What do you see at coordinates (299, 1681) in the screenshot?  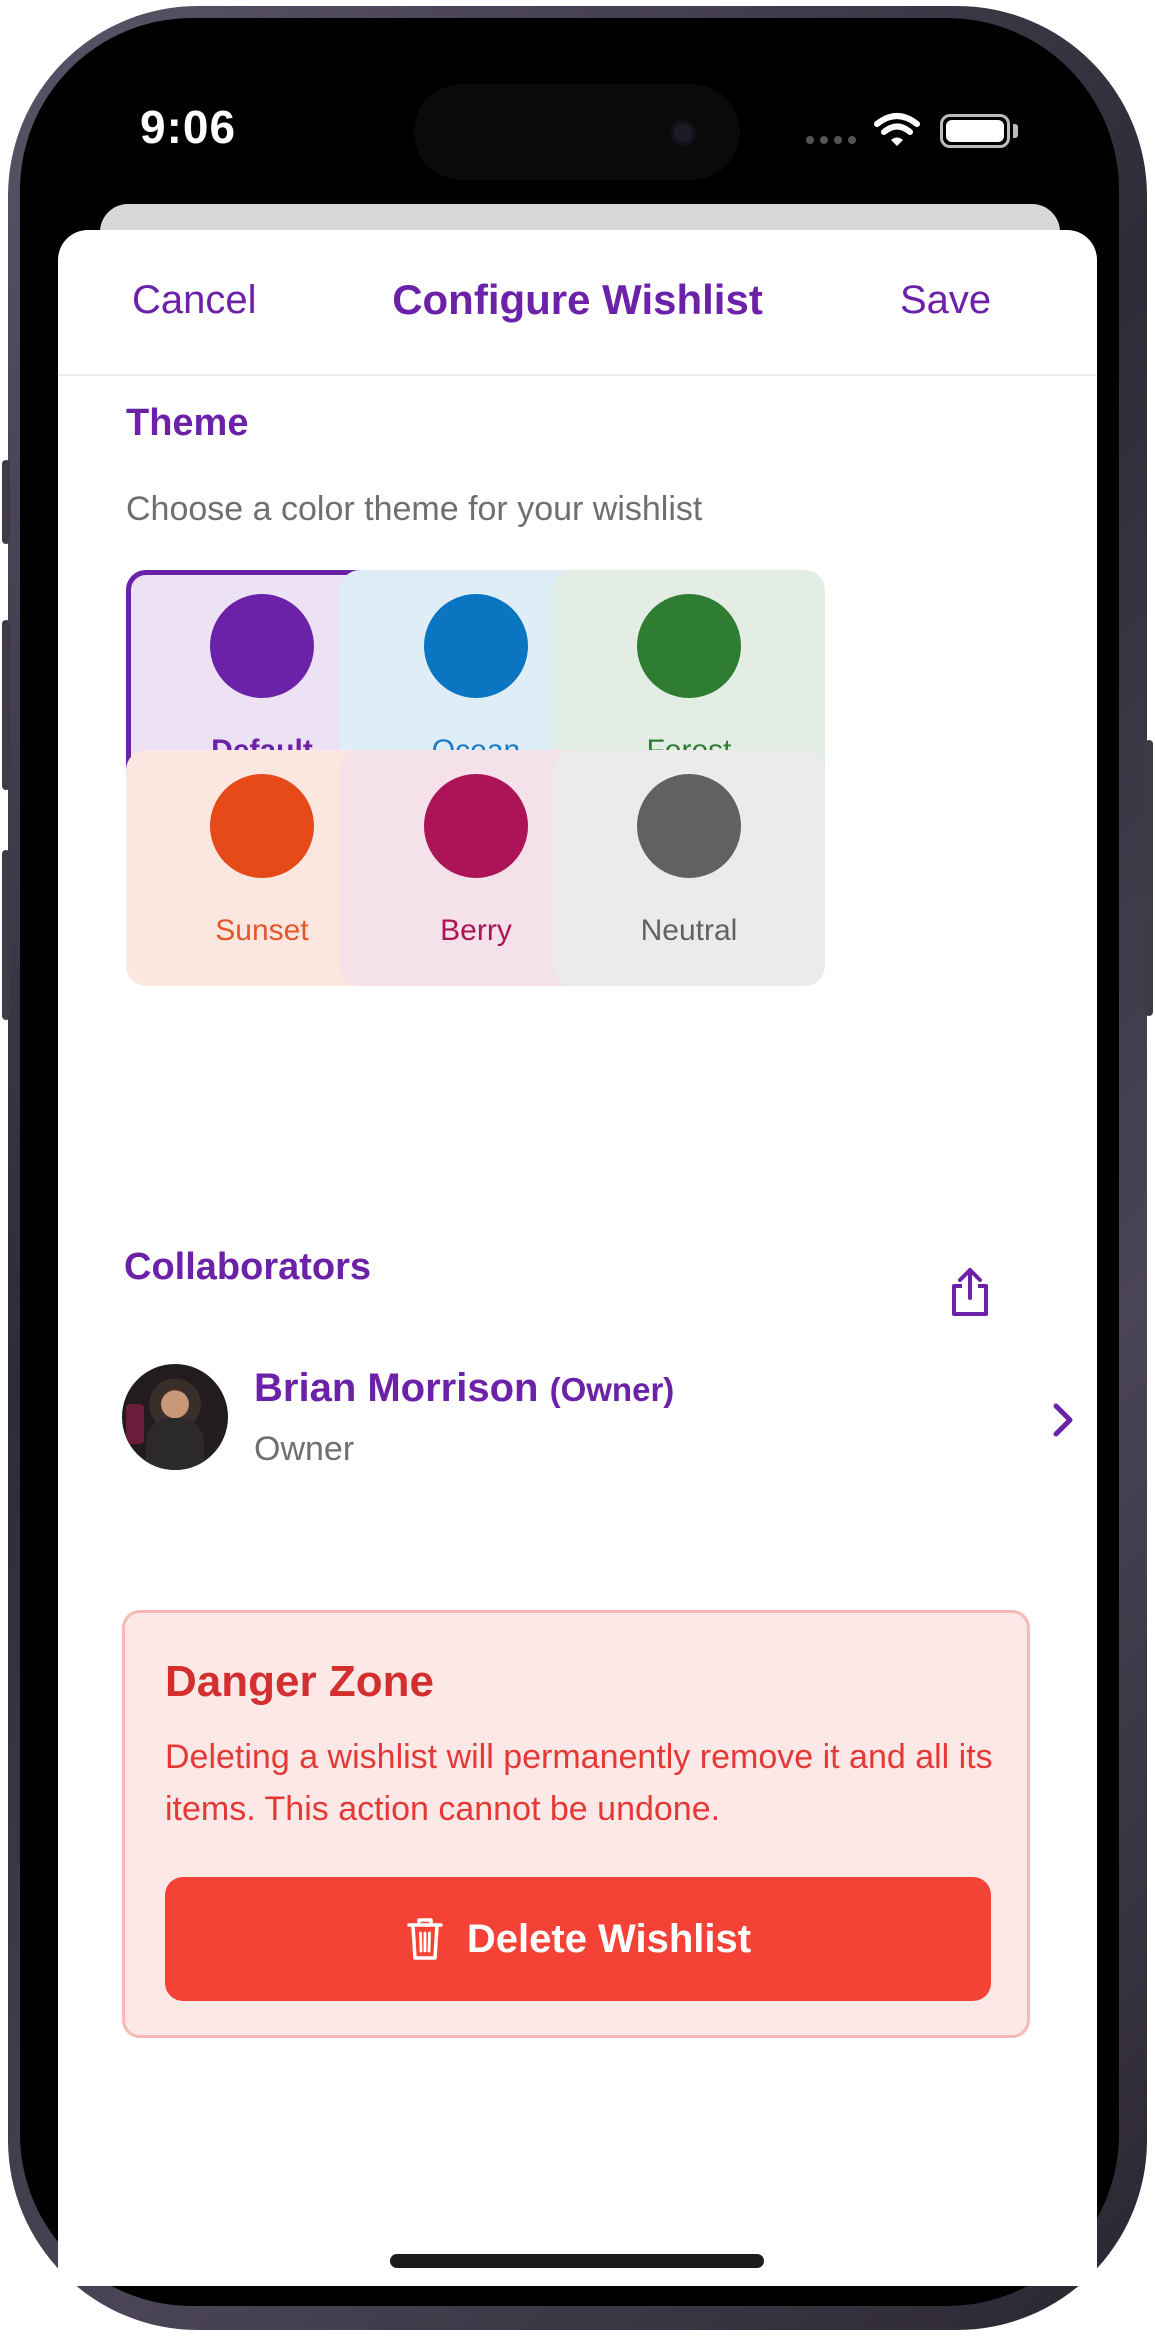 I see `danger-zone-title: Danger Zone` at bounding box center [299, 1681].